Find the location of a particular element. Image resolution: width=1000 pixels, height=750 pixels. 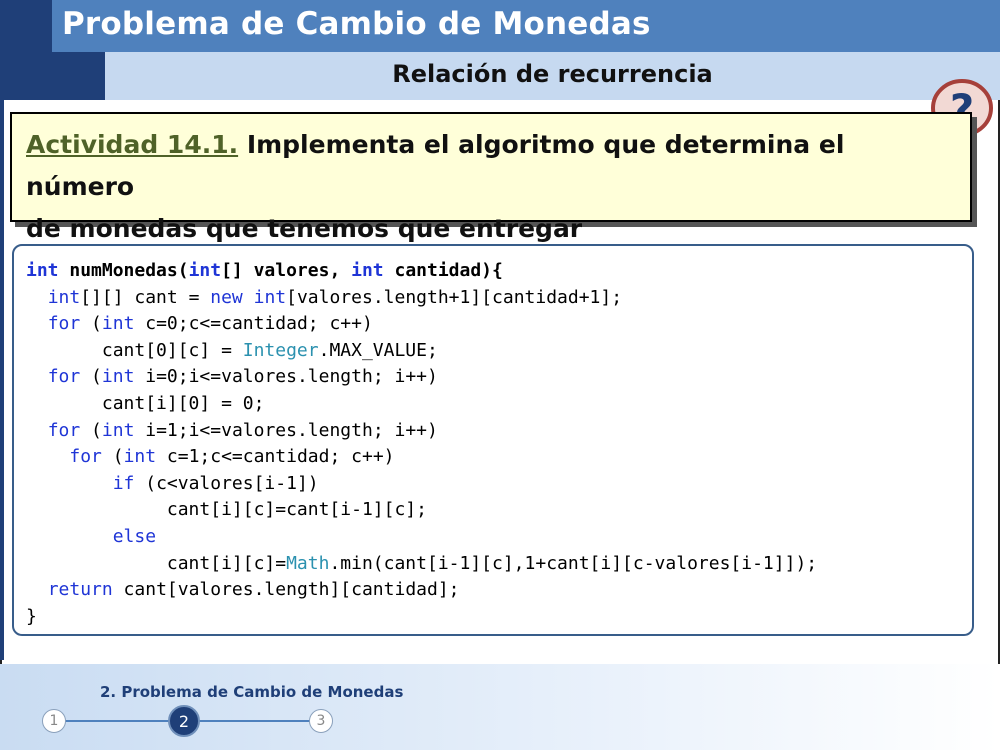

code-line: for (int c=0;c<=cantidad; c++) is located at coordinates (499, 324).